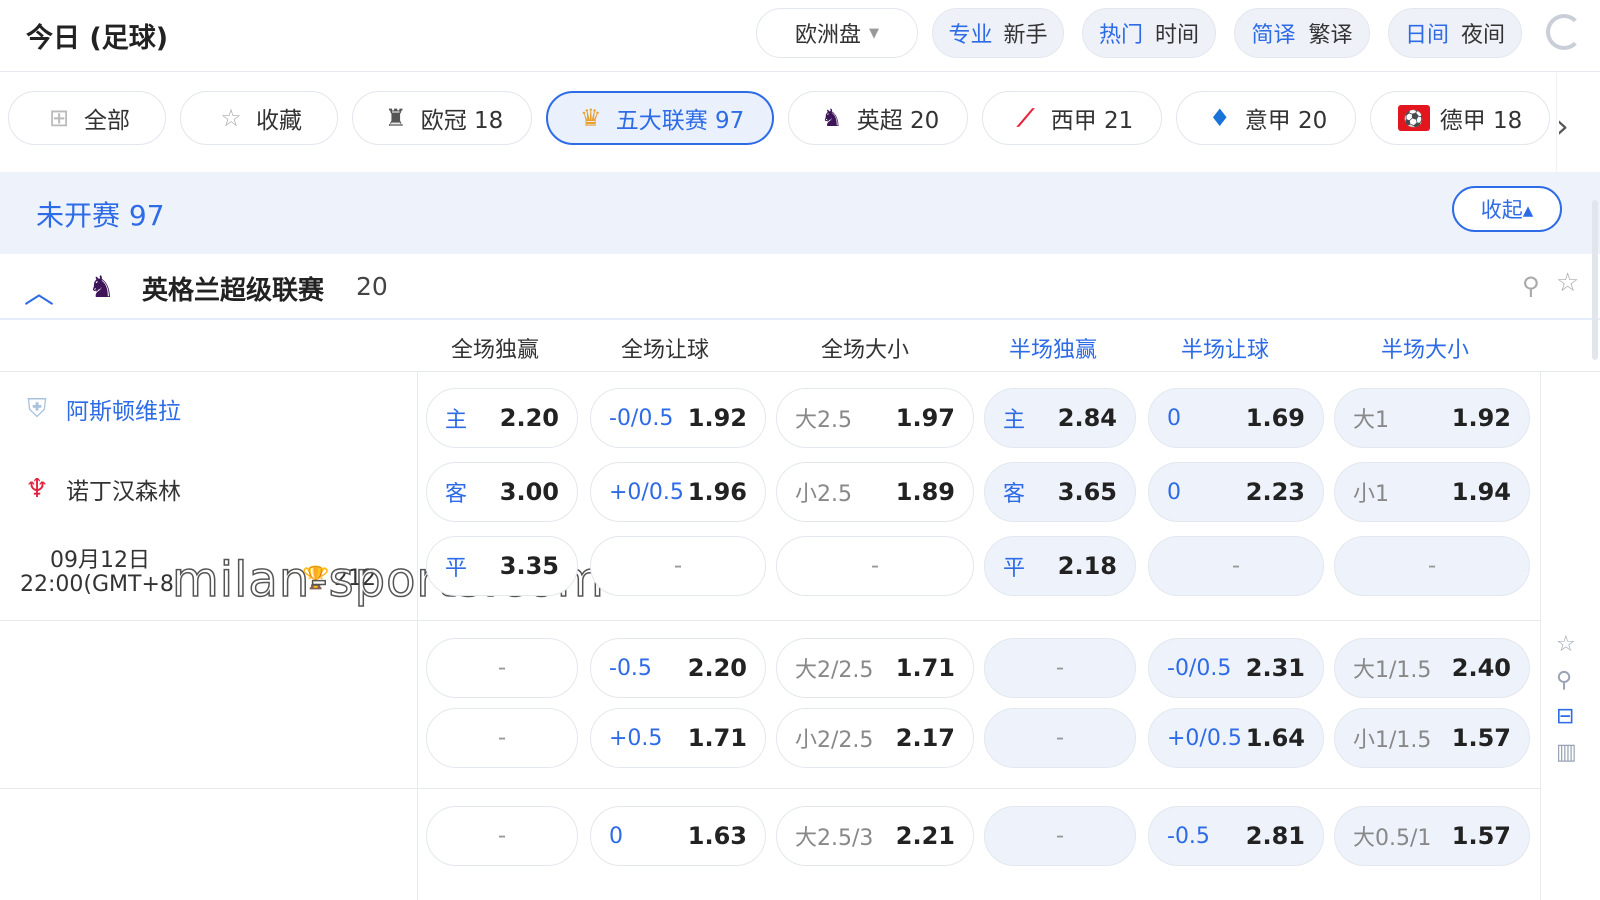 Image resolution: width=1600 pixels, height=900 pixels. What do you see at coordinates (1565, 716) in the screenshot?
I see `live-field-icon: ⊟` at bounding box center [1565, 716].